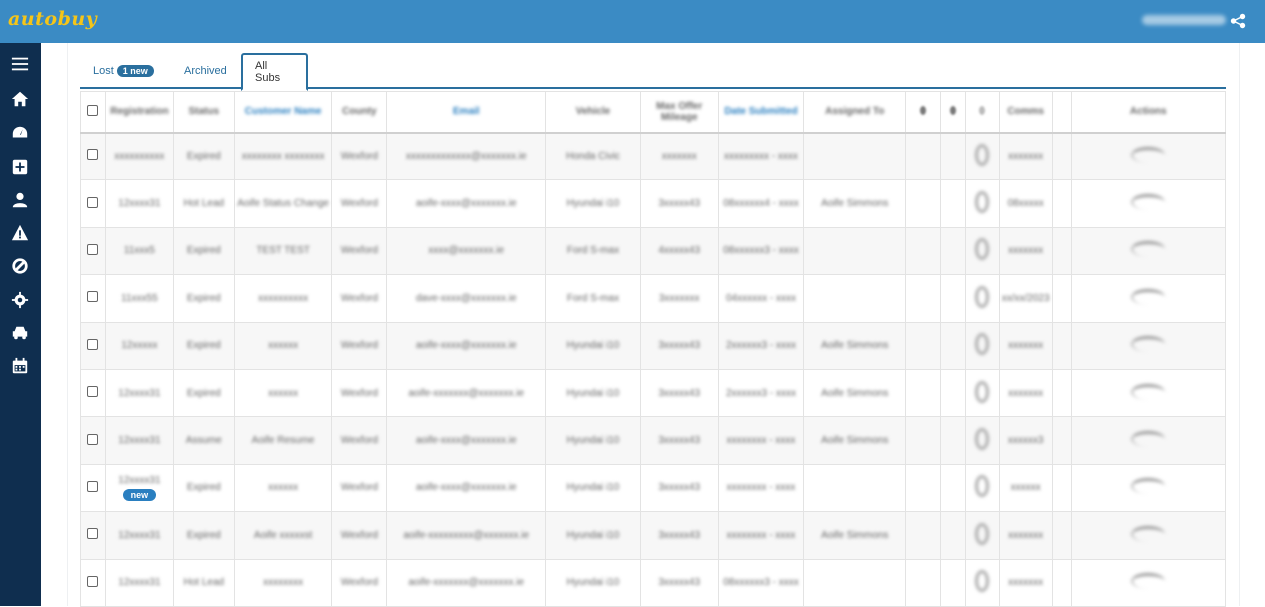  I want to click on cell-email: dave-xxxx@xxxxxxx.ie, so click(466, 298).